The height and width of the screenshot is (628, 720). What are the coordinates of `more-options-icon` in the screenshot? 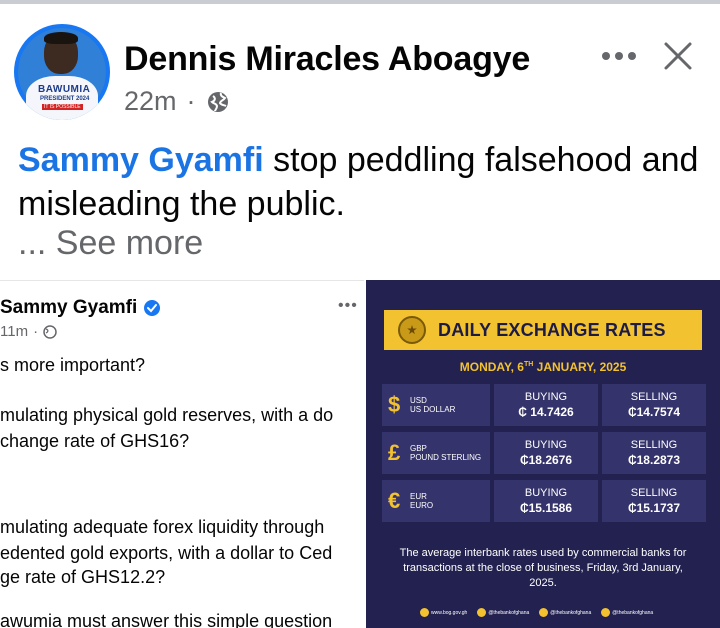 It's located at (619, 56).